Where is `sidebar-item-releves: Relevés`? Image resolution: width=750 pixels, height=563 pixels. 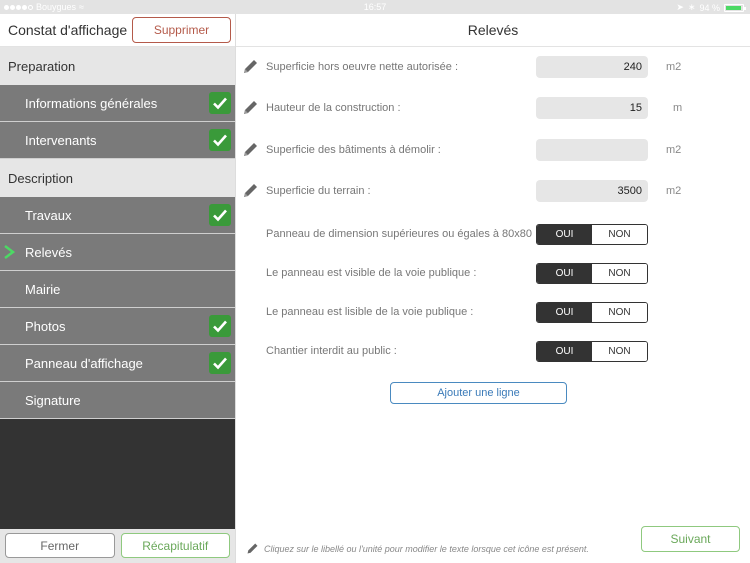
sidebar-item-releves: Relevés is located at coordinates (117, 252).